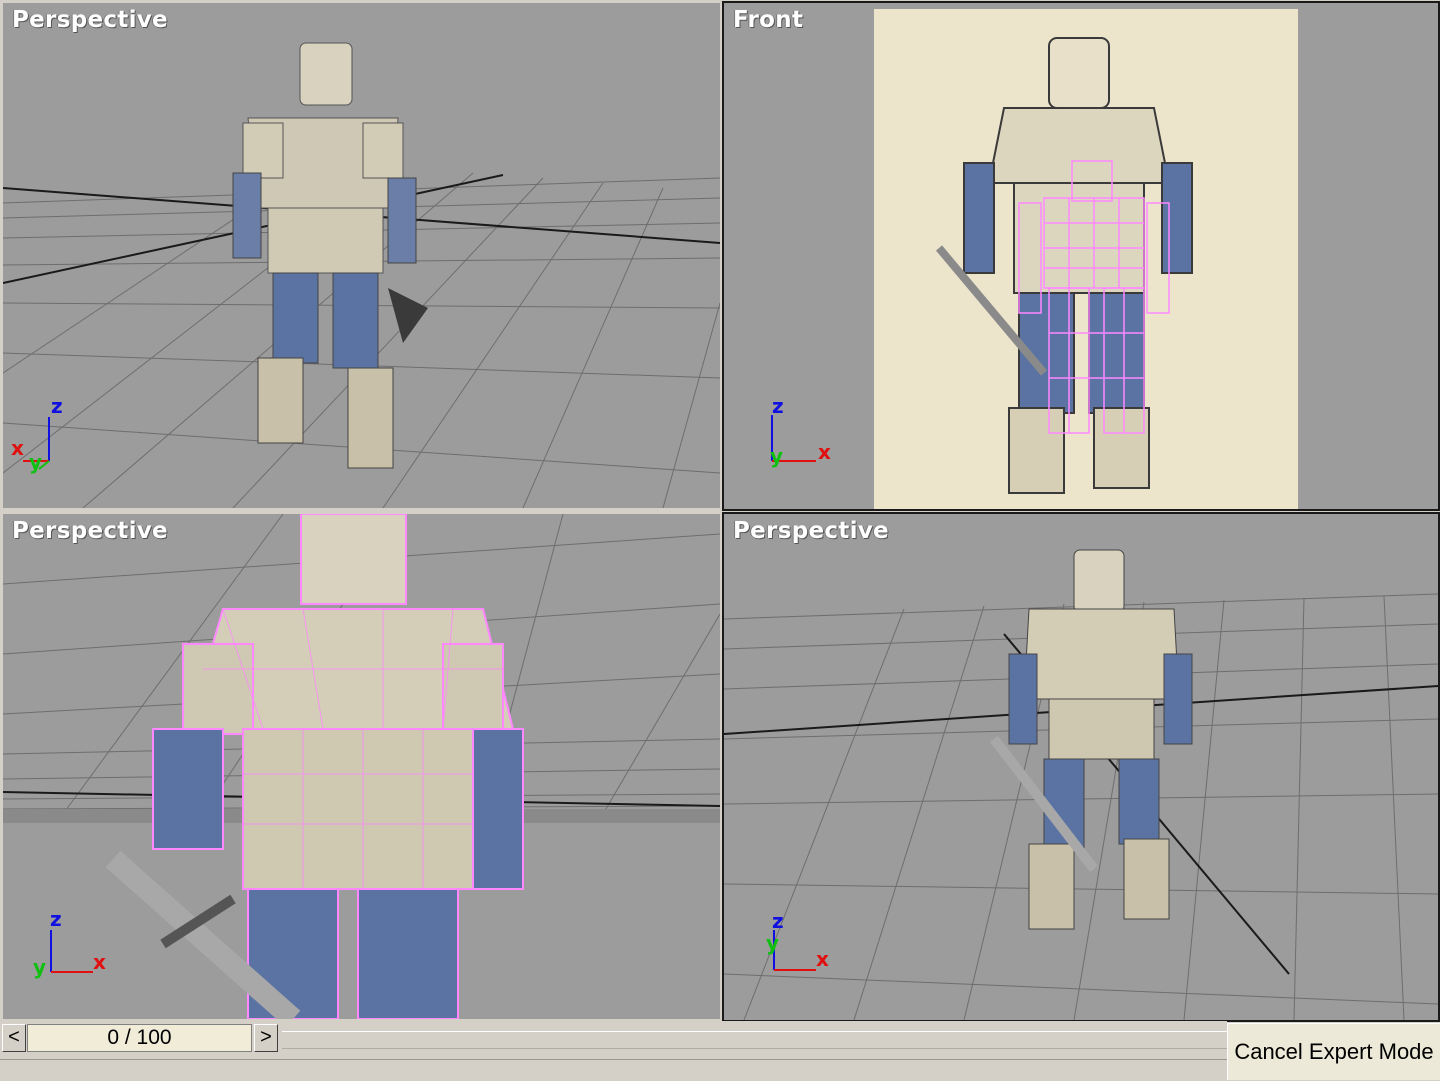 The width and height of the screenshot is (1440, 1081). Describe the element at coordinates (1333, 1051) in the screenshot. I see `cancel-expert-mode-button: Cancel Expert Mode` at that location.